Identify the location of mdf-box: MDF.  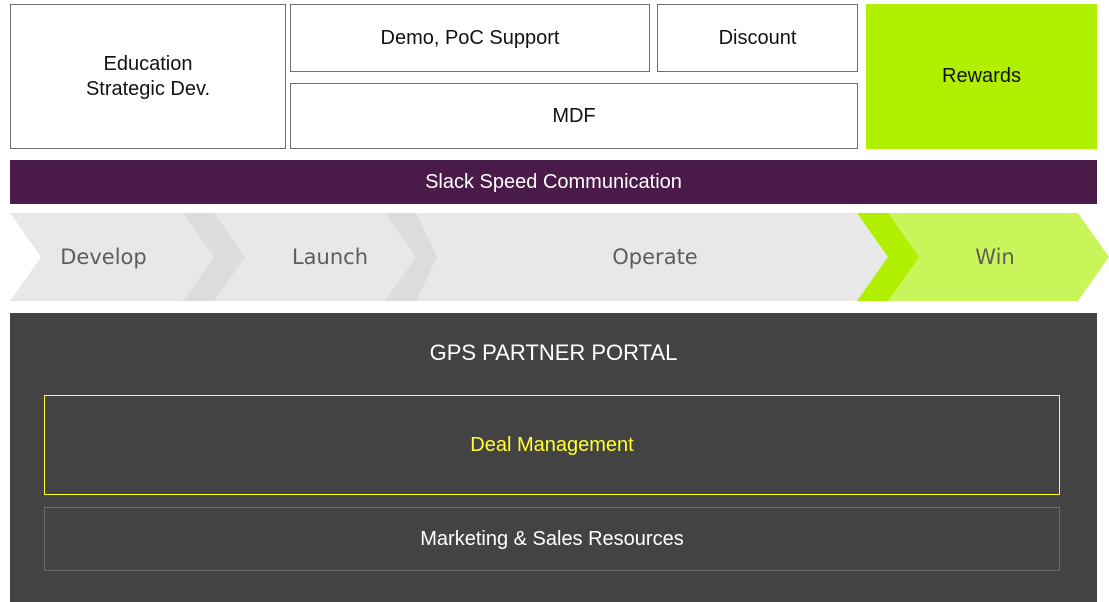
(574, 116).